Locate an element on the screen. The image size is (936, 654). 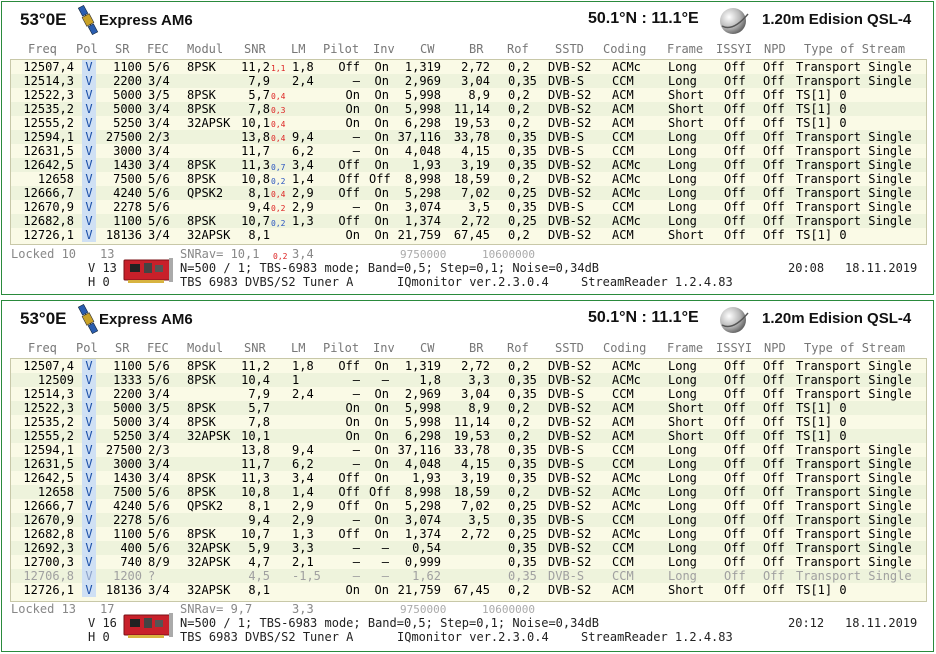
snr-delta-mark: 1,1 is located at coordinates (278, 68).